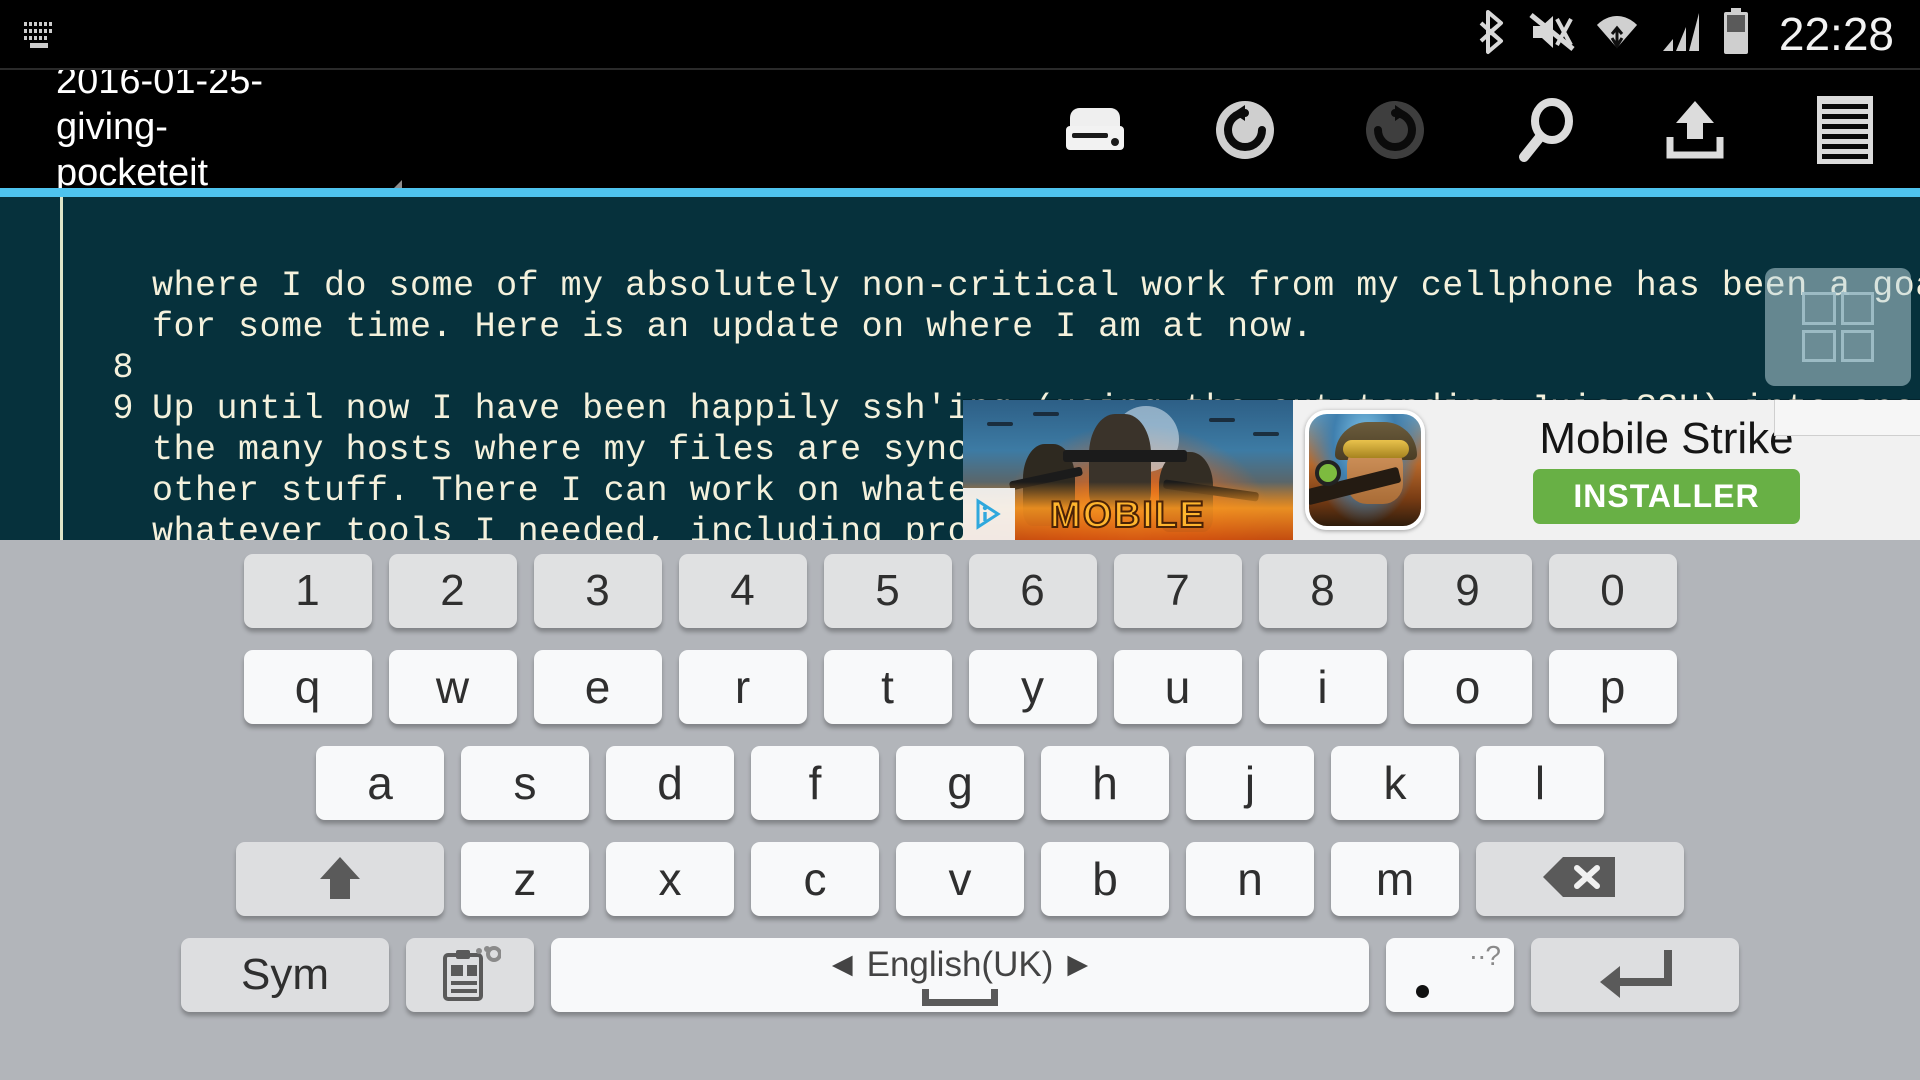 The width and height of the screenshot is (1920, 1080). I want to click on key-8: 8, so click(1322, 591).